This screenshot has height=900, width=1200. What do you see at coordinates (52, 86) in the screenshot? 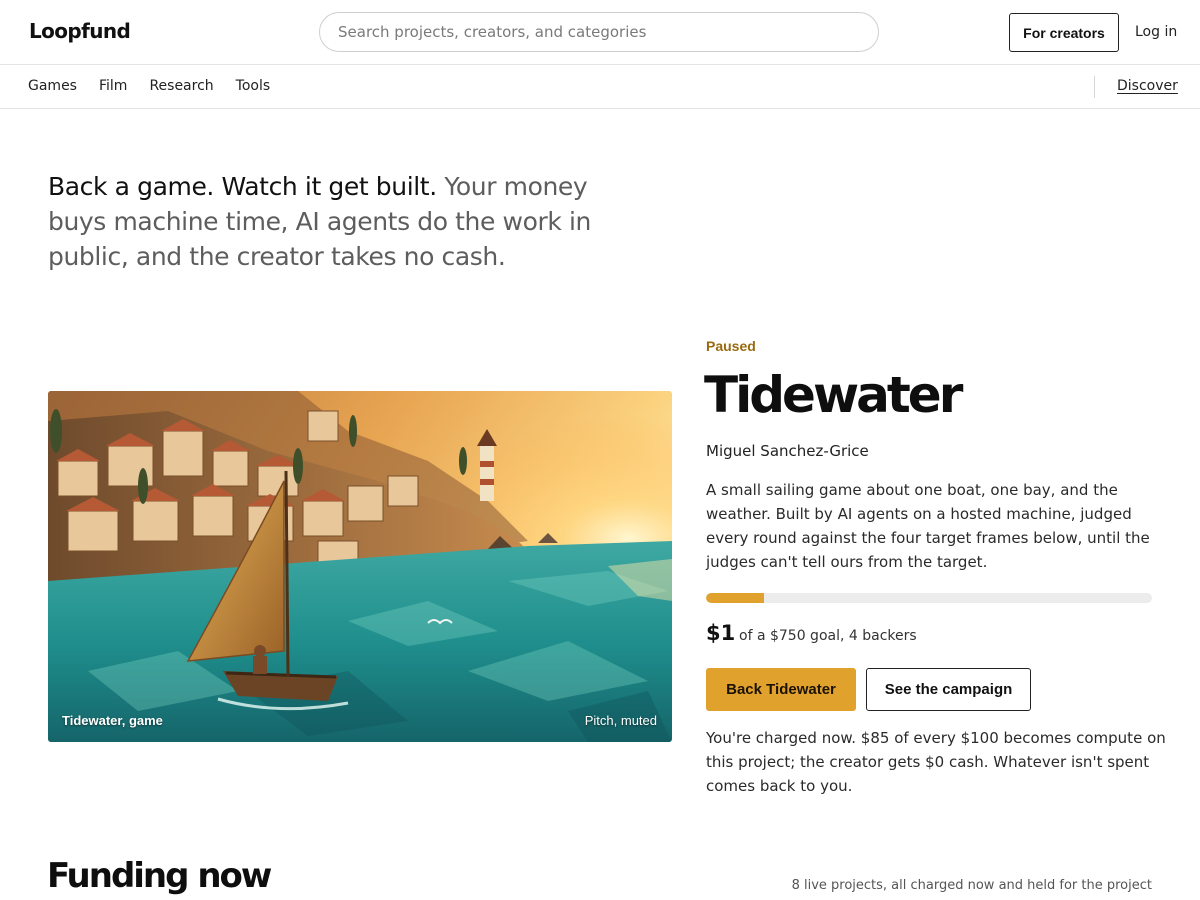
I see `category-games: Games` at bounding box center [52, 86].